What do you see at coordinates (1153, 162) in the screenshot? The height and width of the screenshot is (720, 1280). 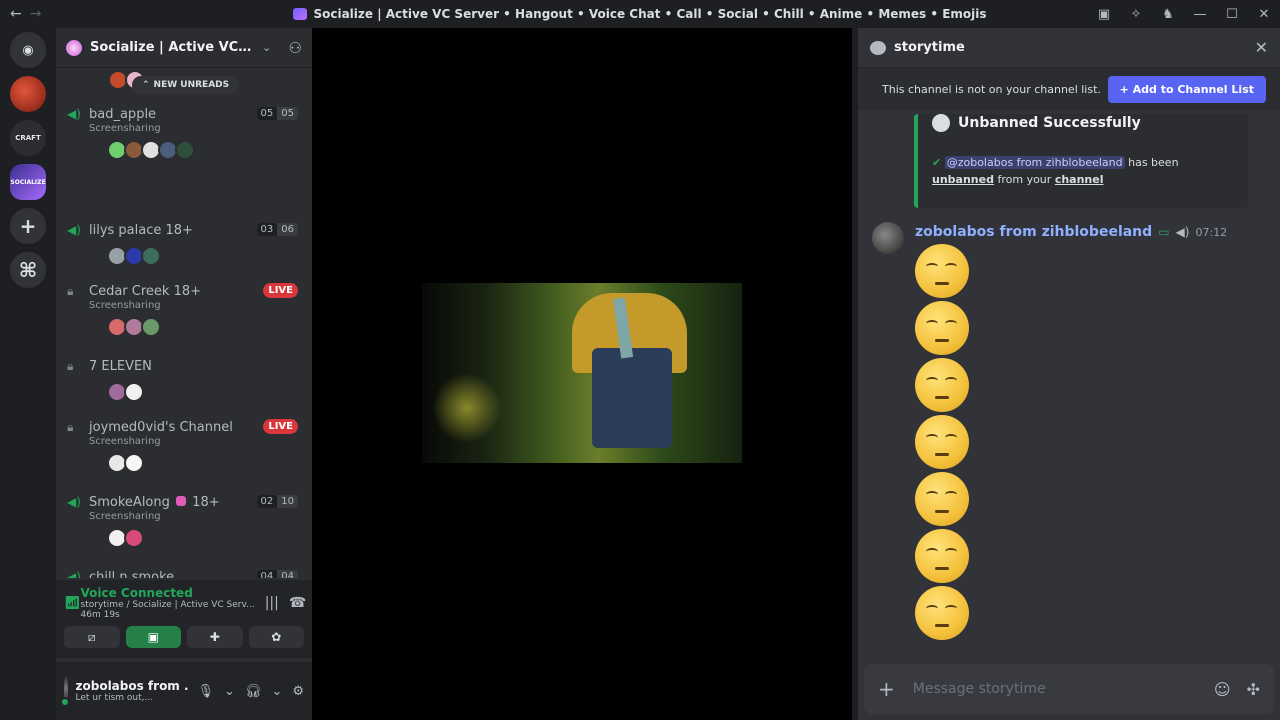 I see `embed-text: has been` at bounding box center [1153, 162].